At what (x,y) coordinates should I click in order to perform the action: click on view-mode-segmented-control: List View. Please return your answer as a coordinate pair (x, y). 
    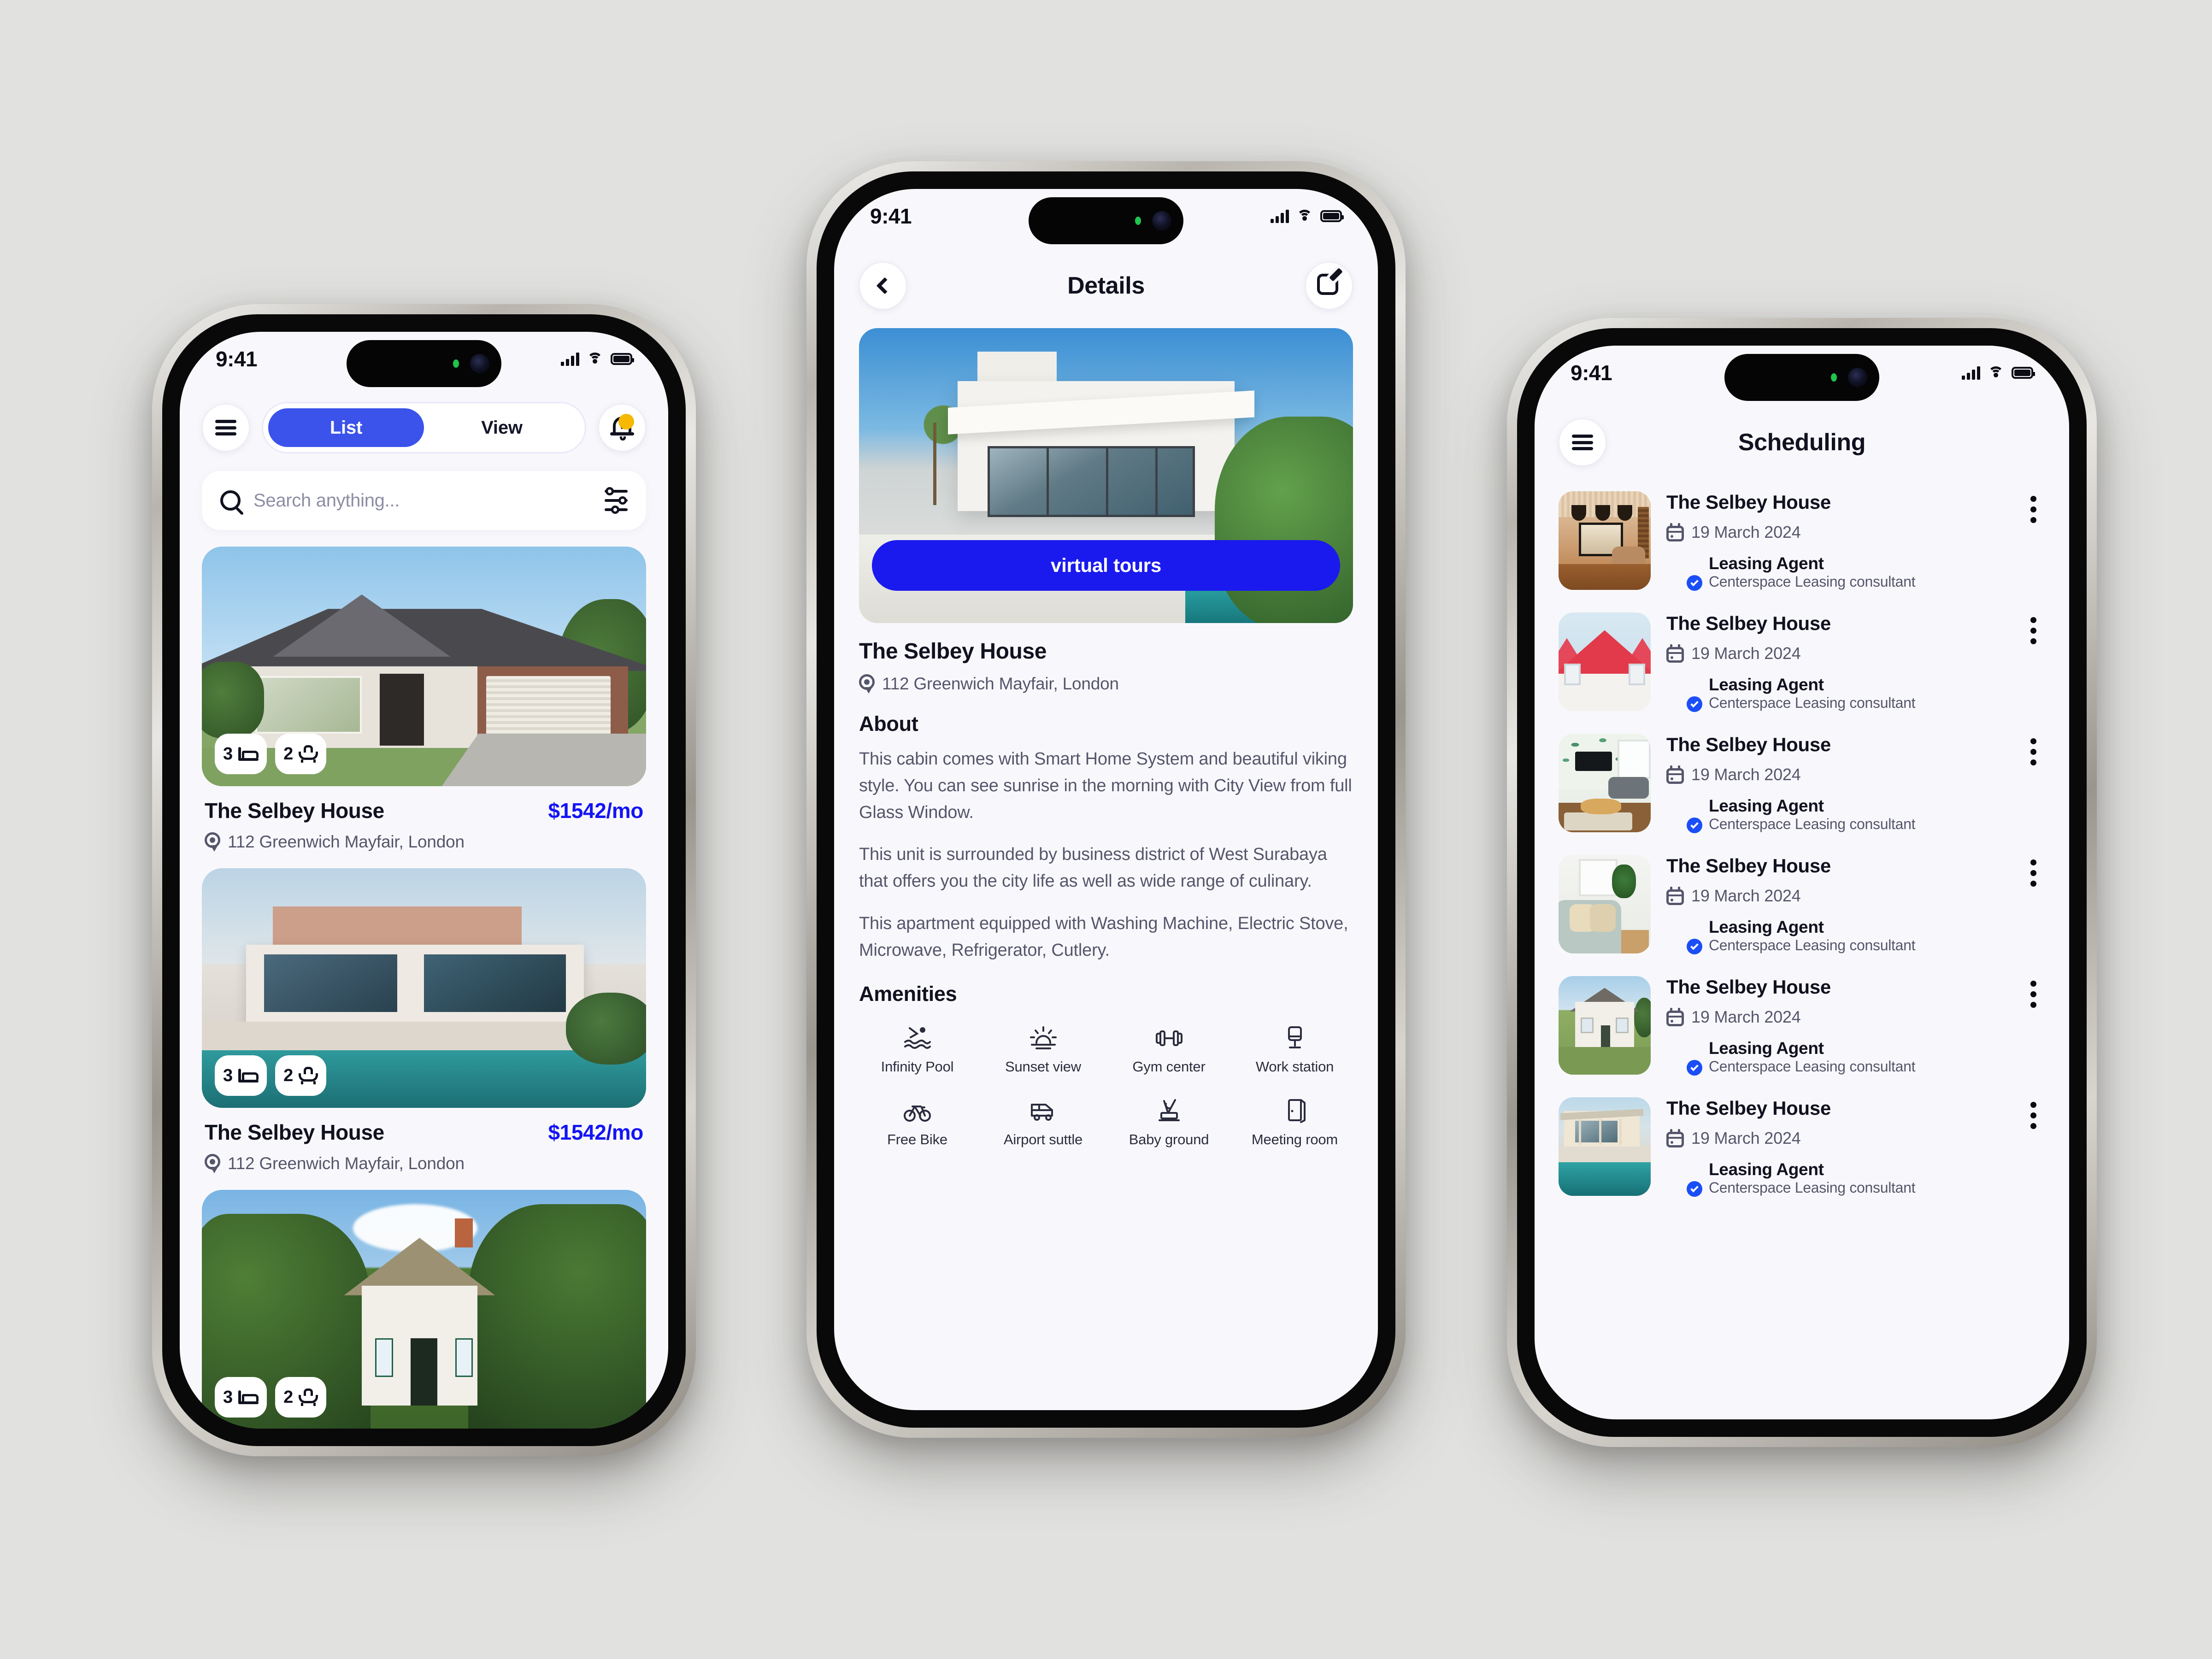
    Looking at the image, I should click on (424, 427).